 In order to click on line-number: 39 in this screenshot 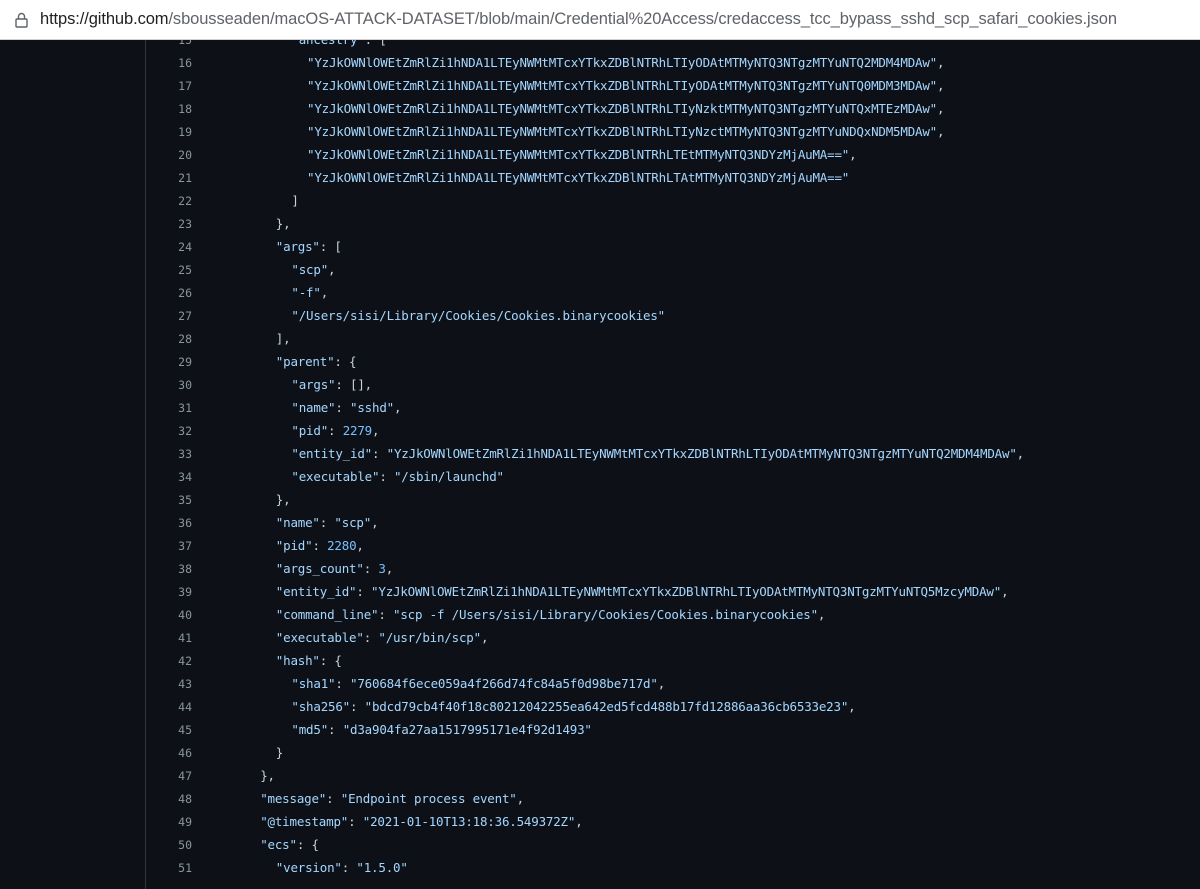, I will do `click(96, 592)`.